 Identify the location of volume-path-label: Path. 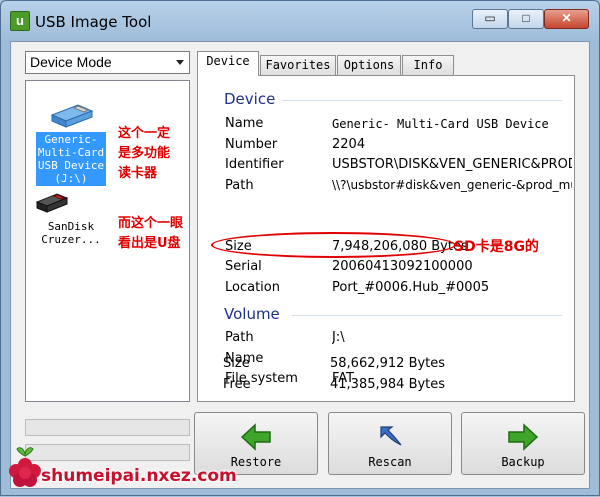
(239, 337).